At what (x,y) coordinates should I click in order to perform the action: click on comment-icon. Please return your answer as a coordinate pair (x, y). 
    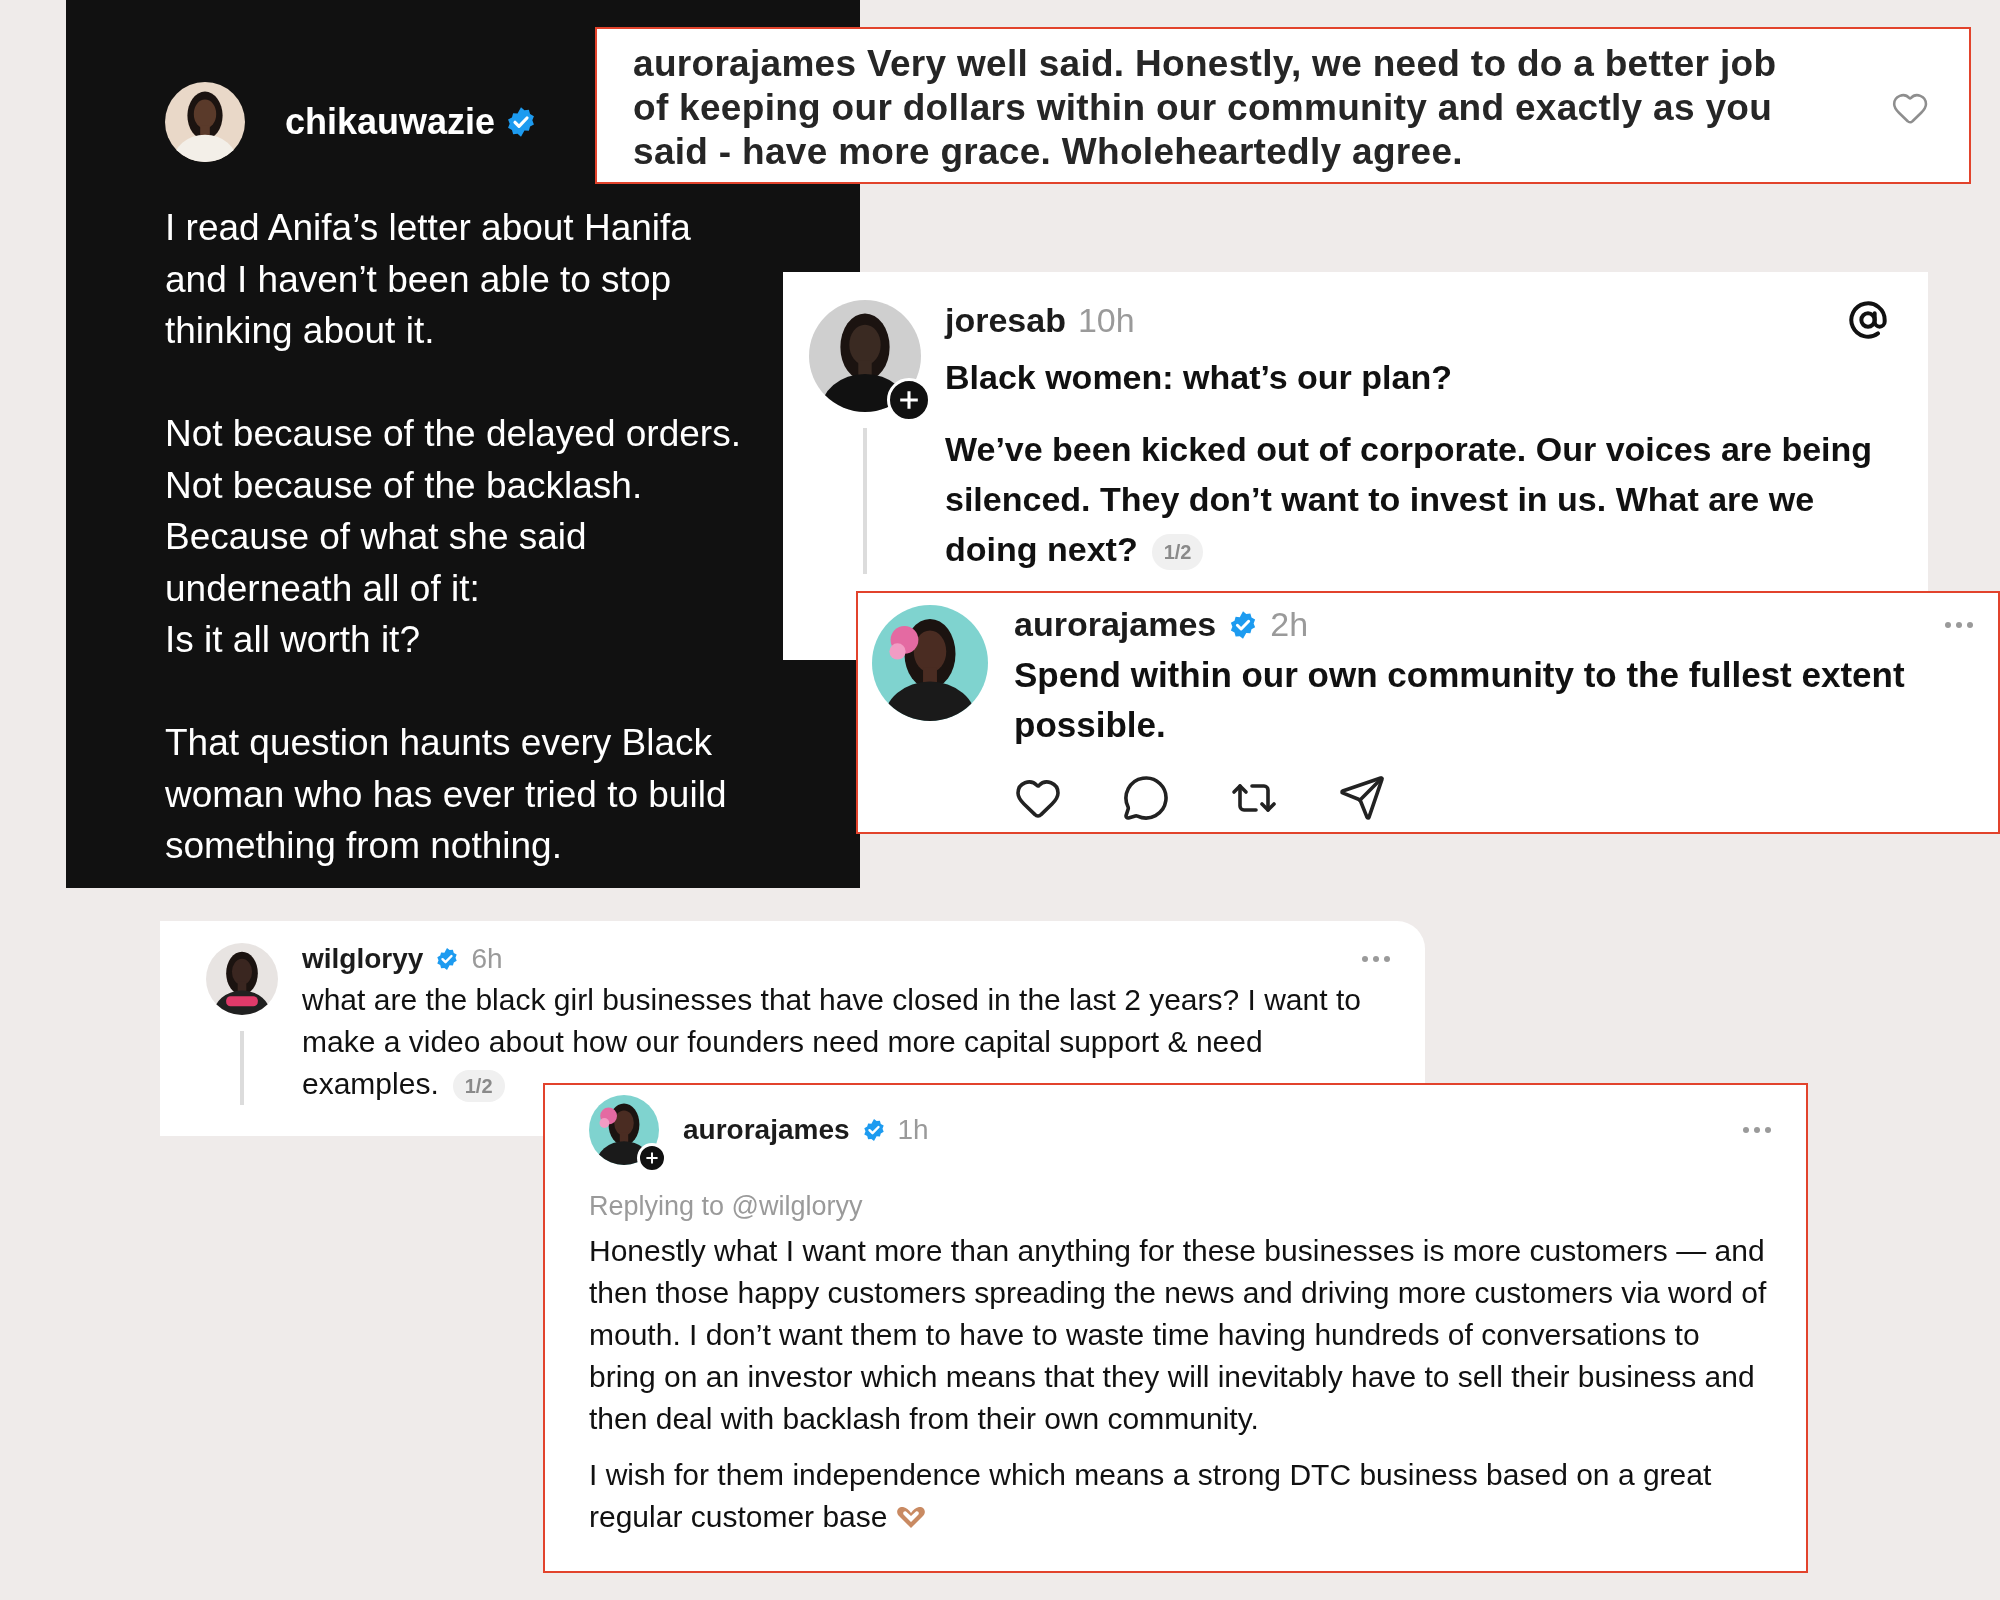
    Looking at the image, I should click on (1146, 798).